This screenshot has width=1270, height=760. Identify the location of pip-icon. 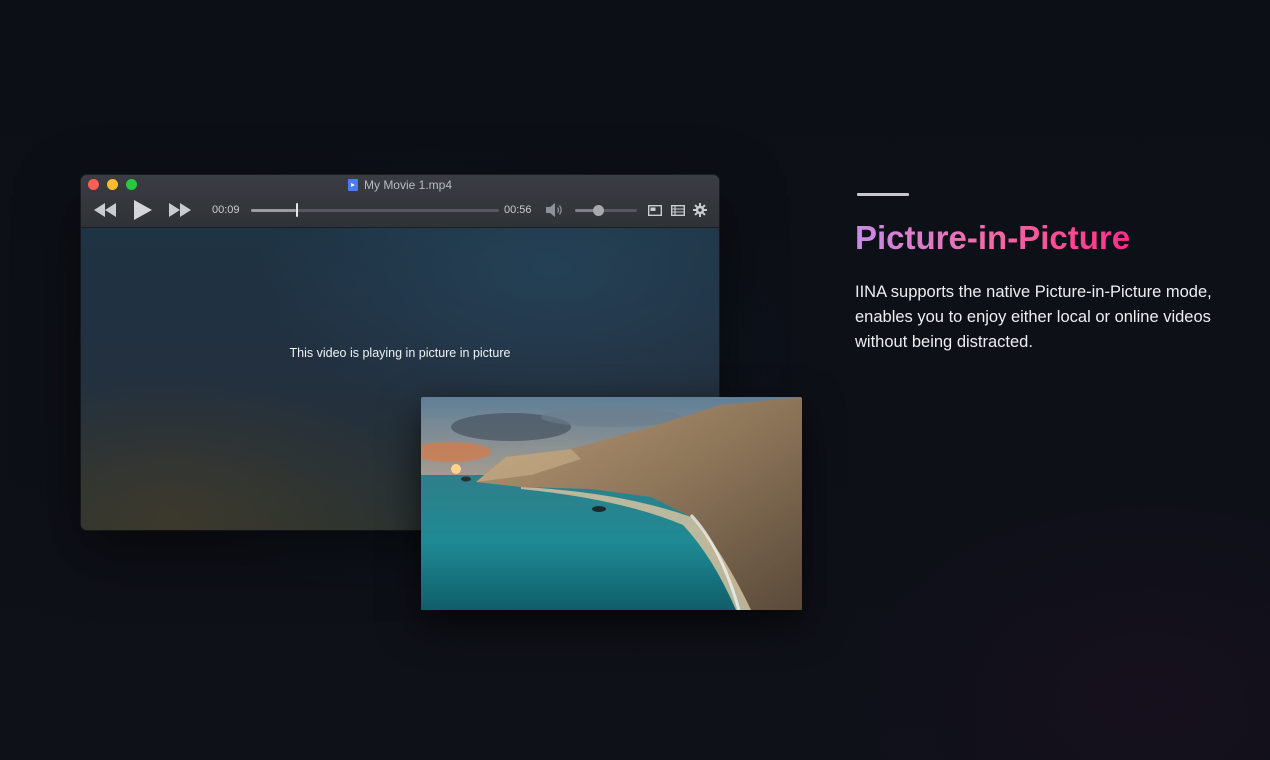
(655, 210).